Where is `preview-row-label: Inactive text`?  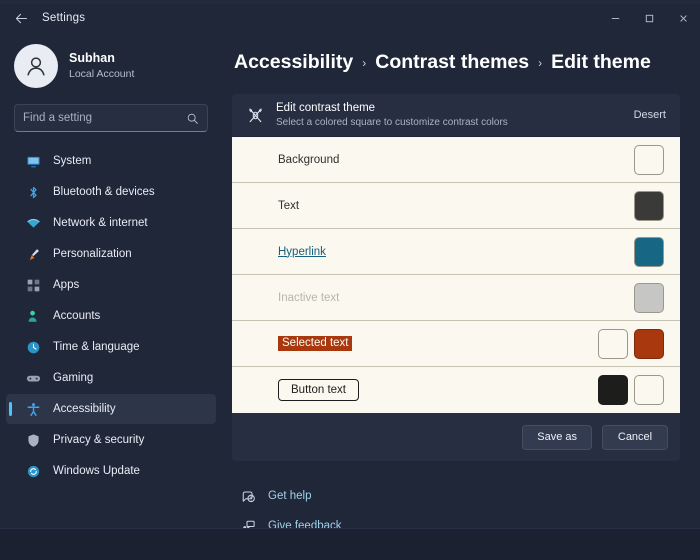
preview-row-label: Inactive text is located at coordinates (309, 297).